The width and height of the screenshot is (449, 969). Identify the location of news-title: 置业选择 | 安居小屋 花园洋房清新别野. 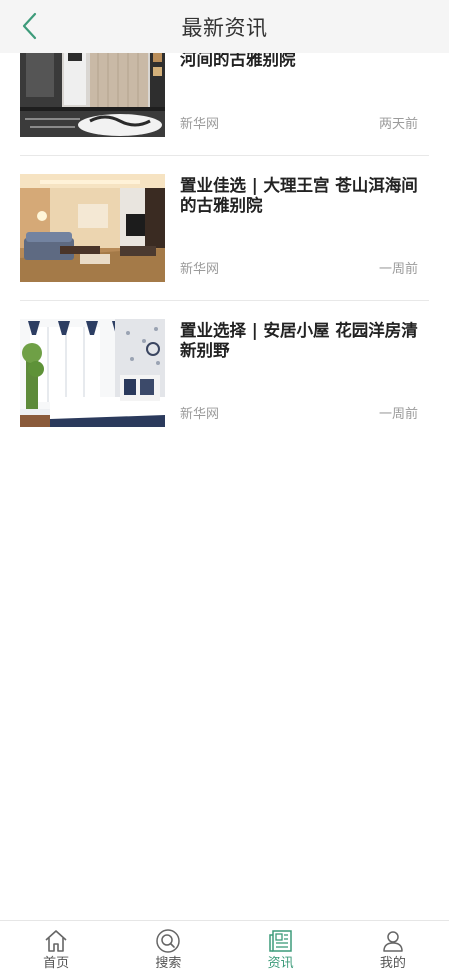
(299, 340).